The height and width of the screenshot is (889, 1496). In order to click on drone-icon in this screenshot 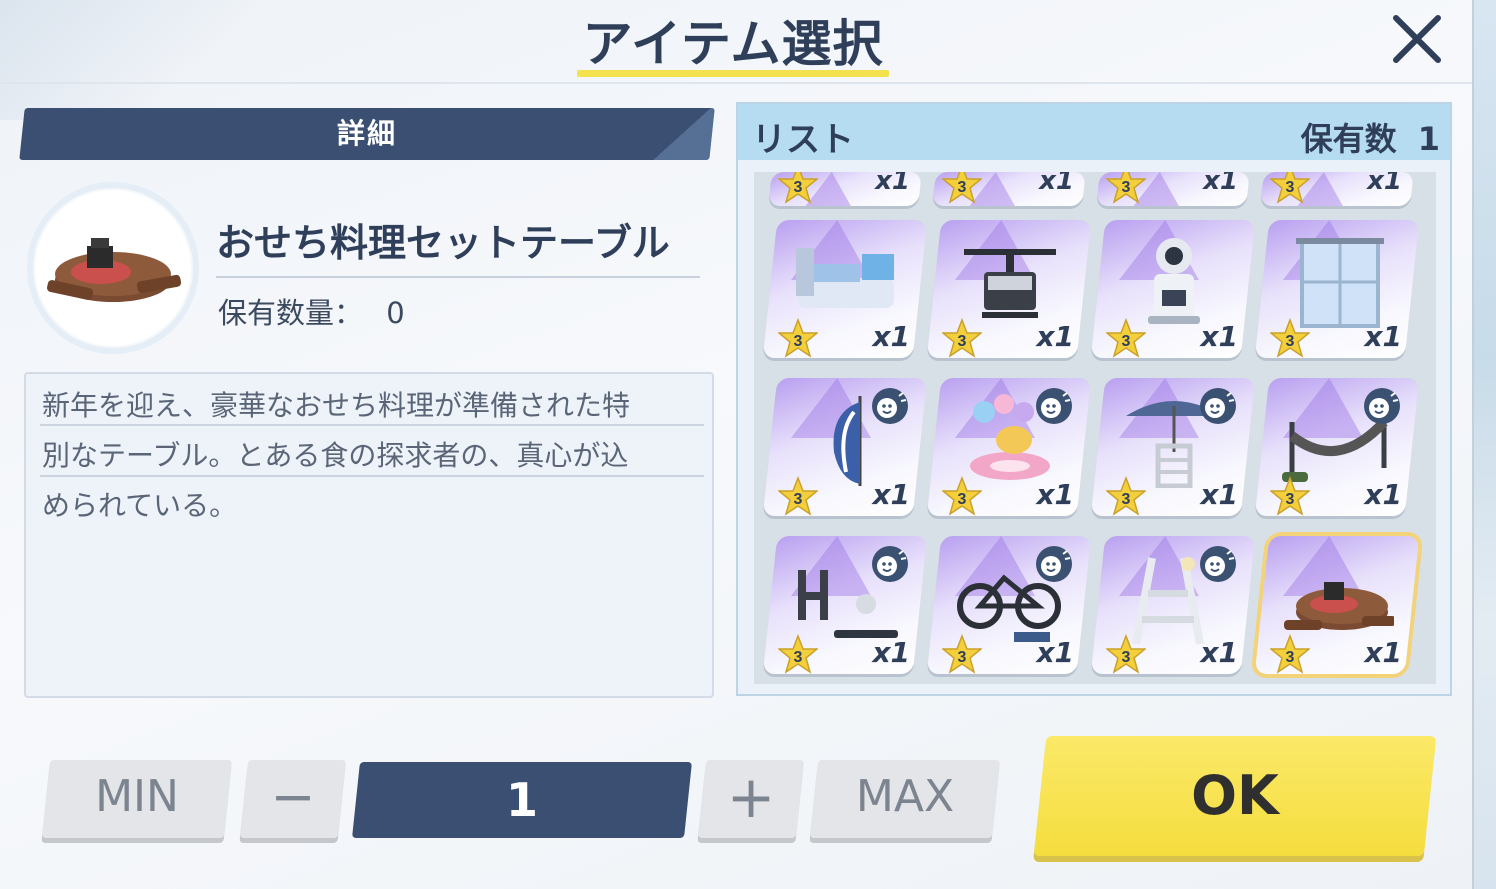, I will do `click(1010, 283)`.